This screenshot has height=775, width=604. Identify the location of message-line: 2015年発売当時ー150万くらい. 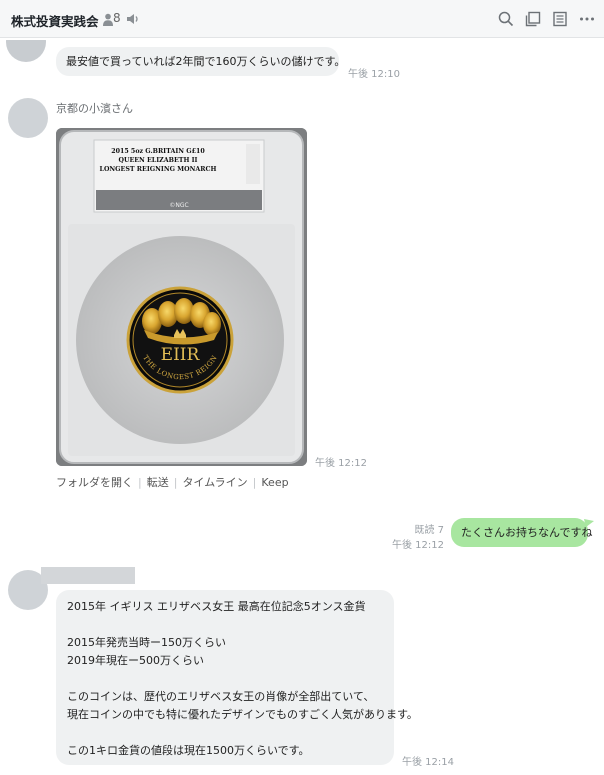
(146, 642).